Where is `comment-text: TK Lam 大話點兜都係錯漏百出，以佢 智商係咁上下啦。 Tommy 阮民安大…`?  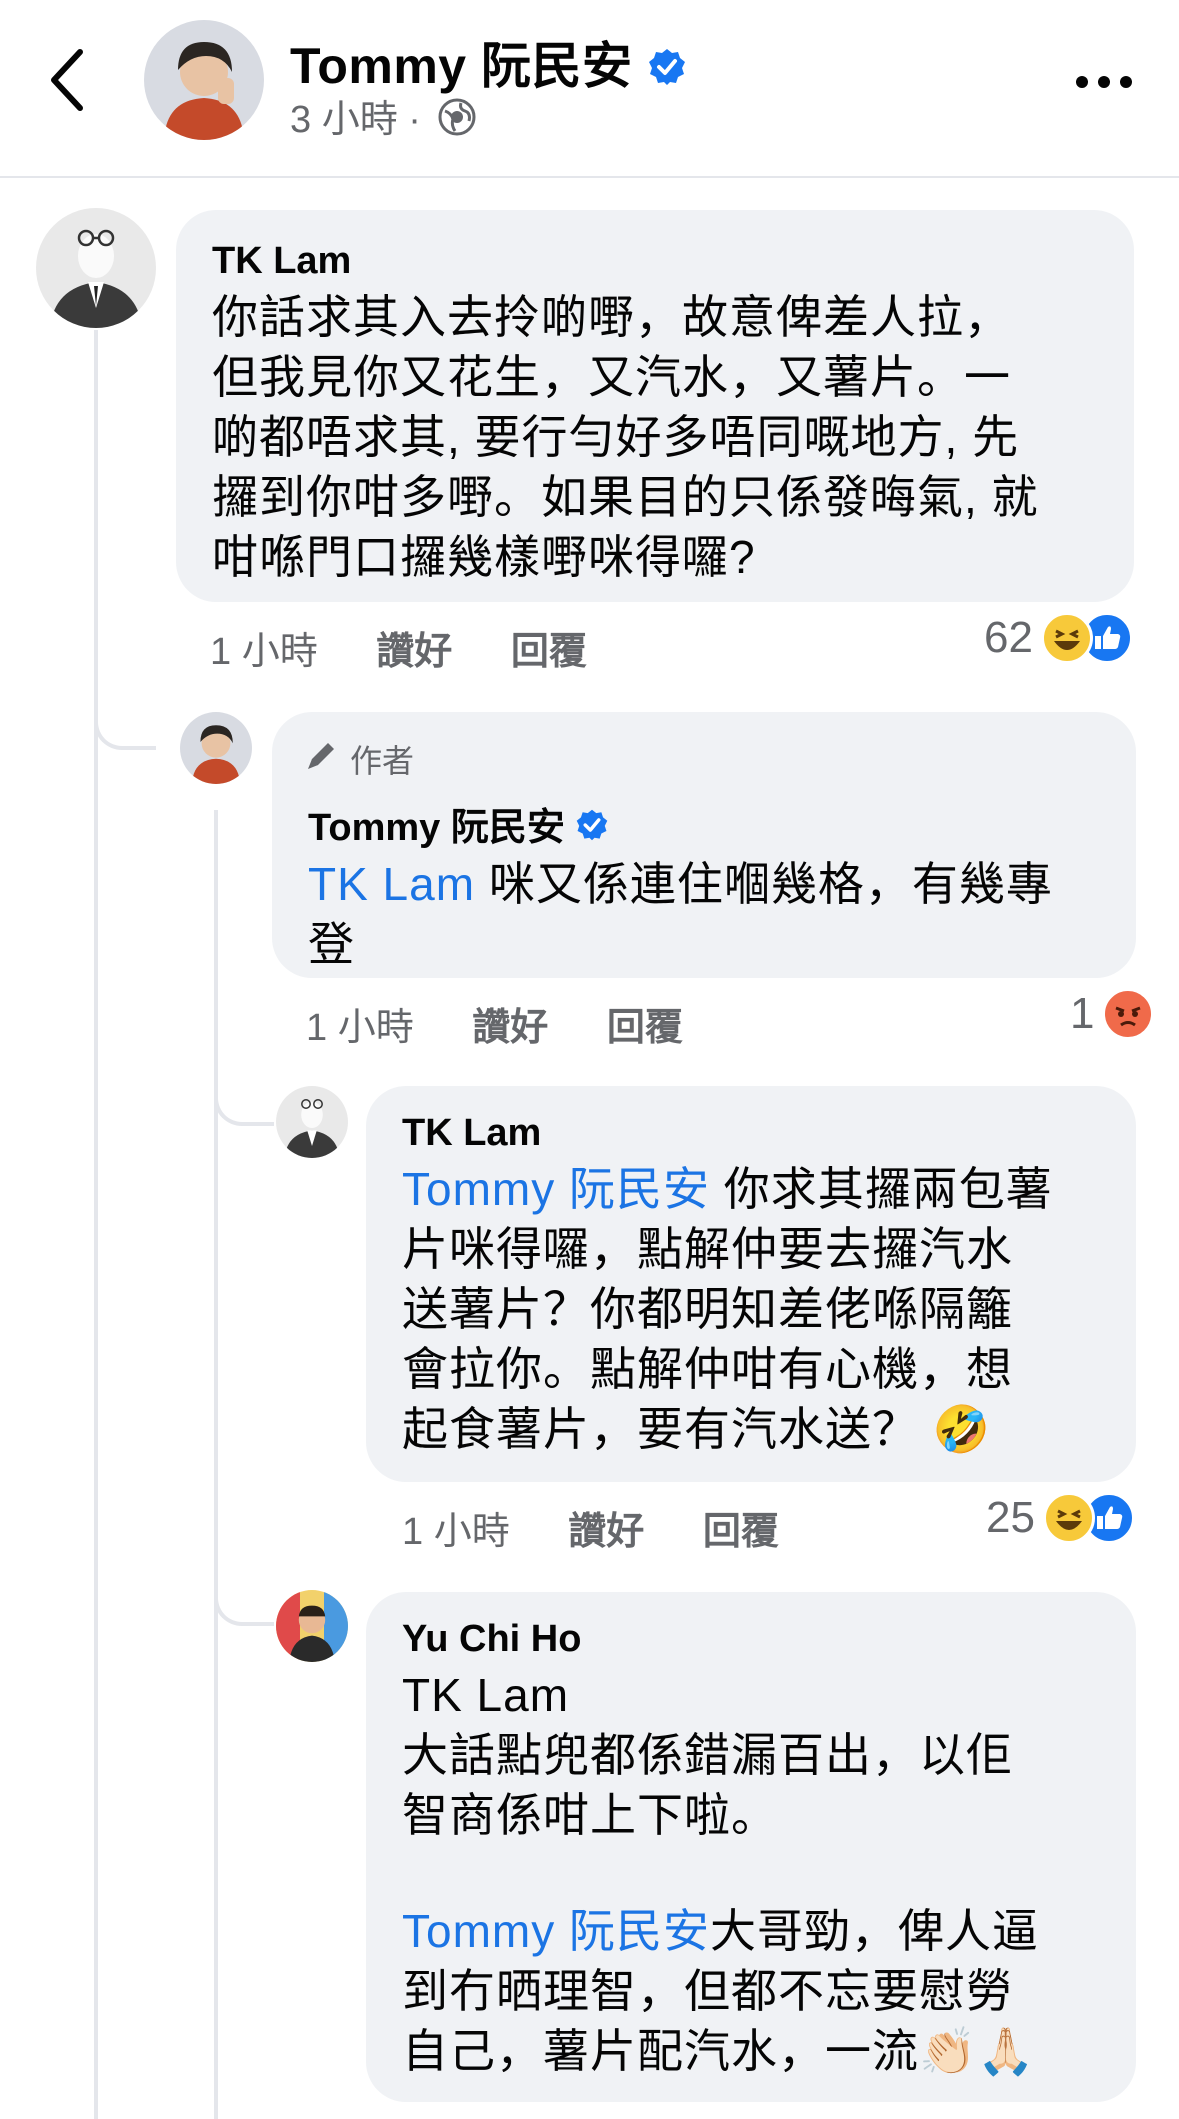
comment-text: TK Lam 大話點兜都係錯漏百出，以佢 智商係咁上下啦。 Tommy 阮民安大… is located at coordinates (751, 1873).